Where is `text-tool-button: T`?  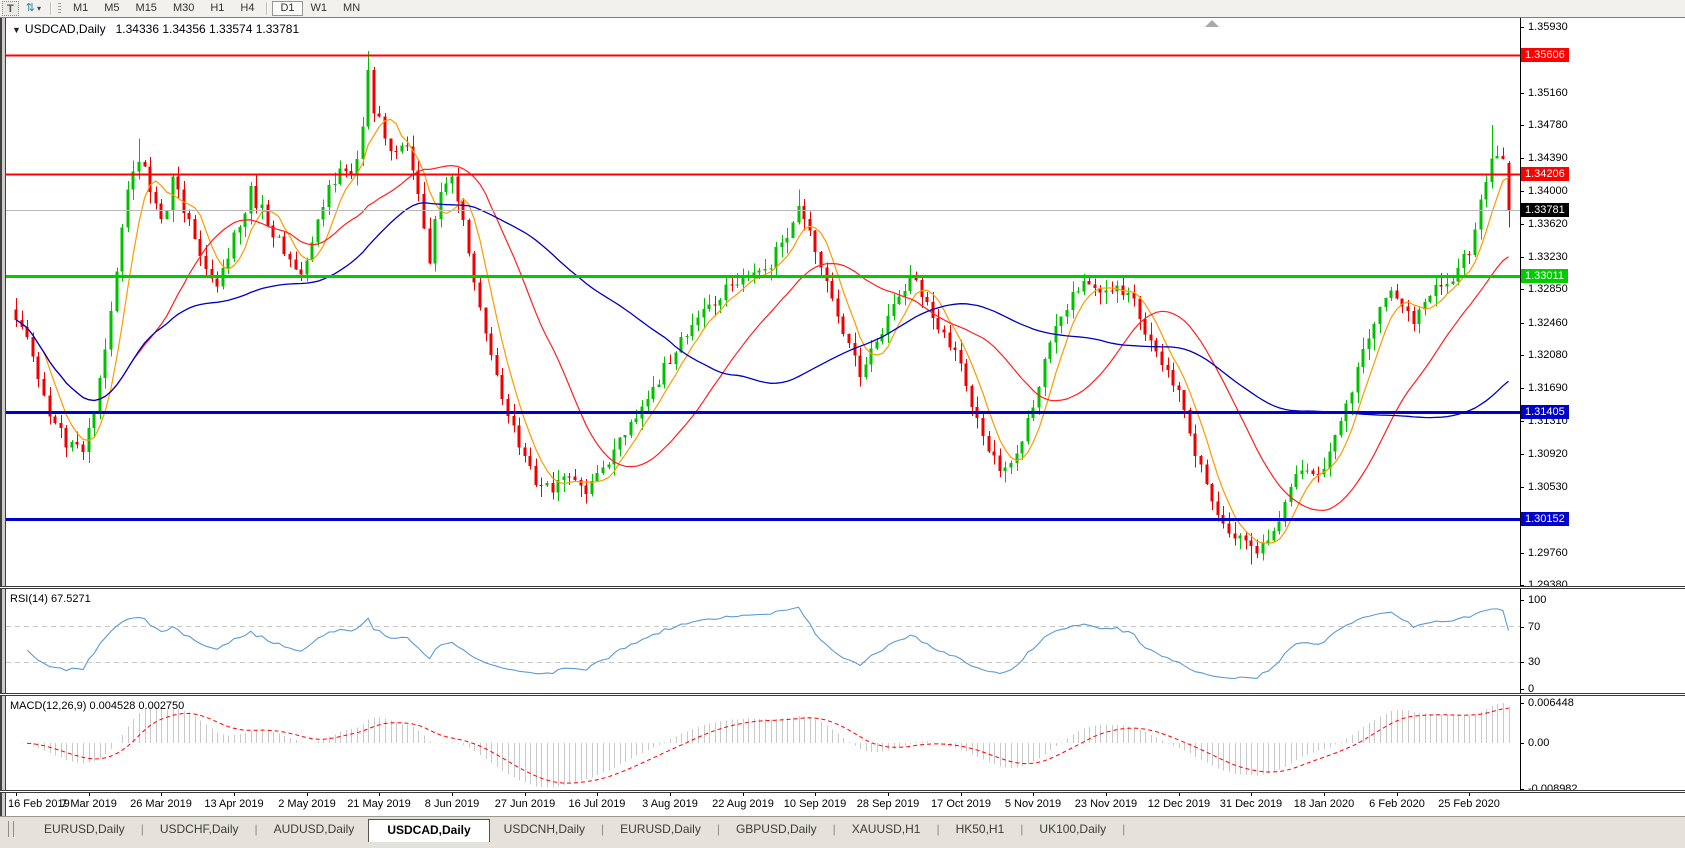 text-tool-button: T is located at coordinates (10, 8).